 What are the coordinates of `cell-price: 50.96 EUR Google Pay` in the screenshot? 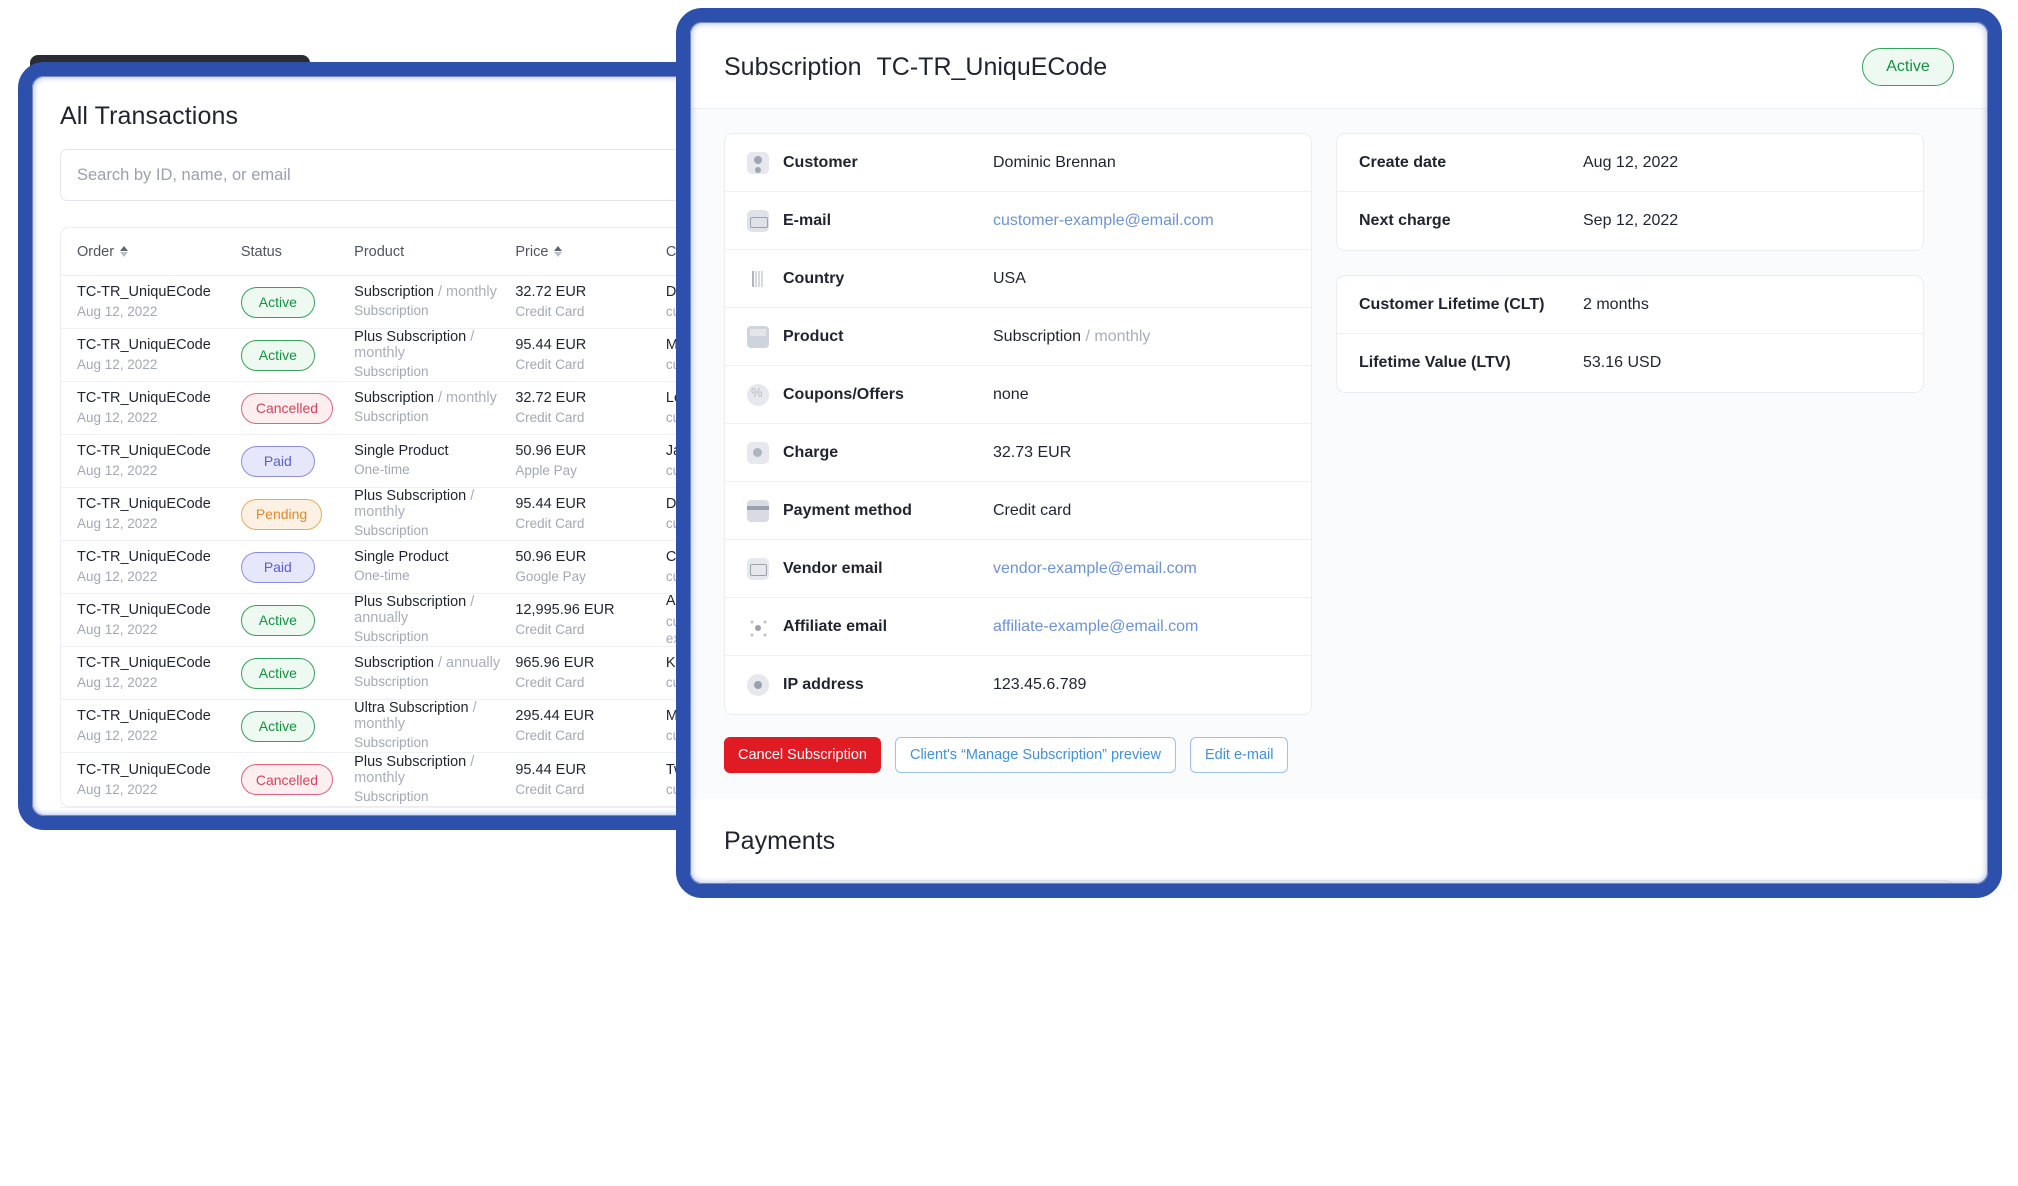 It's located at (590, 567).